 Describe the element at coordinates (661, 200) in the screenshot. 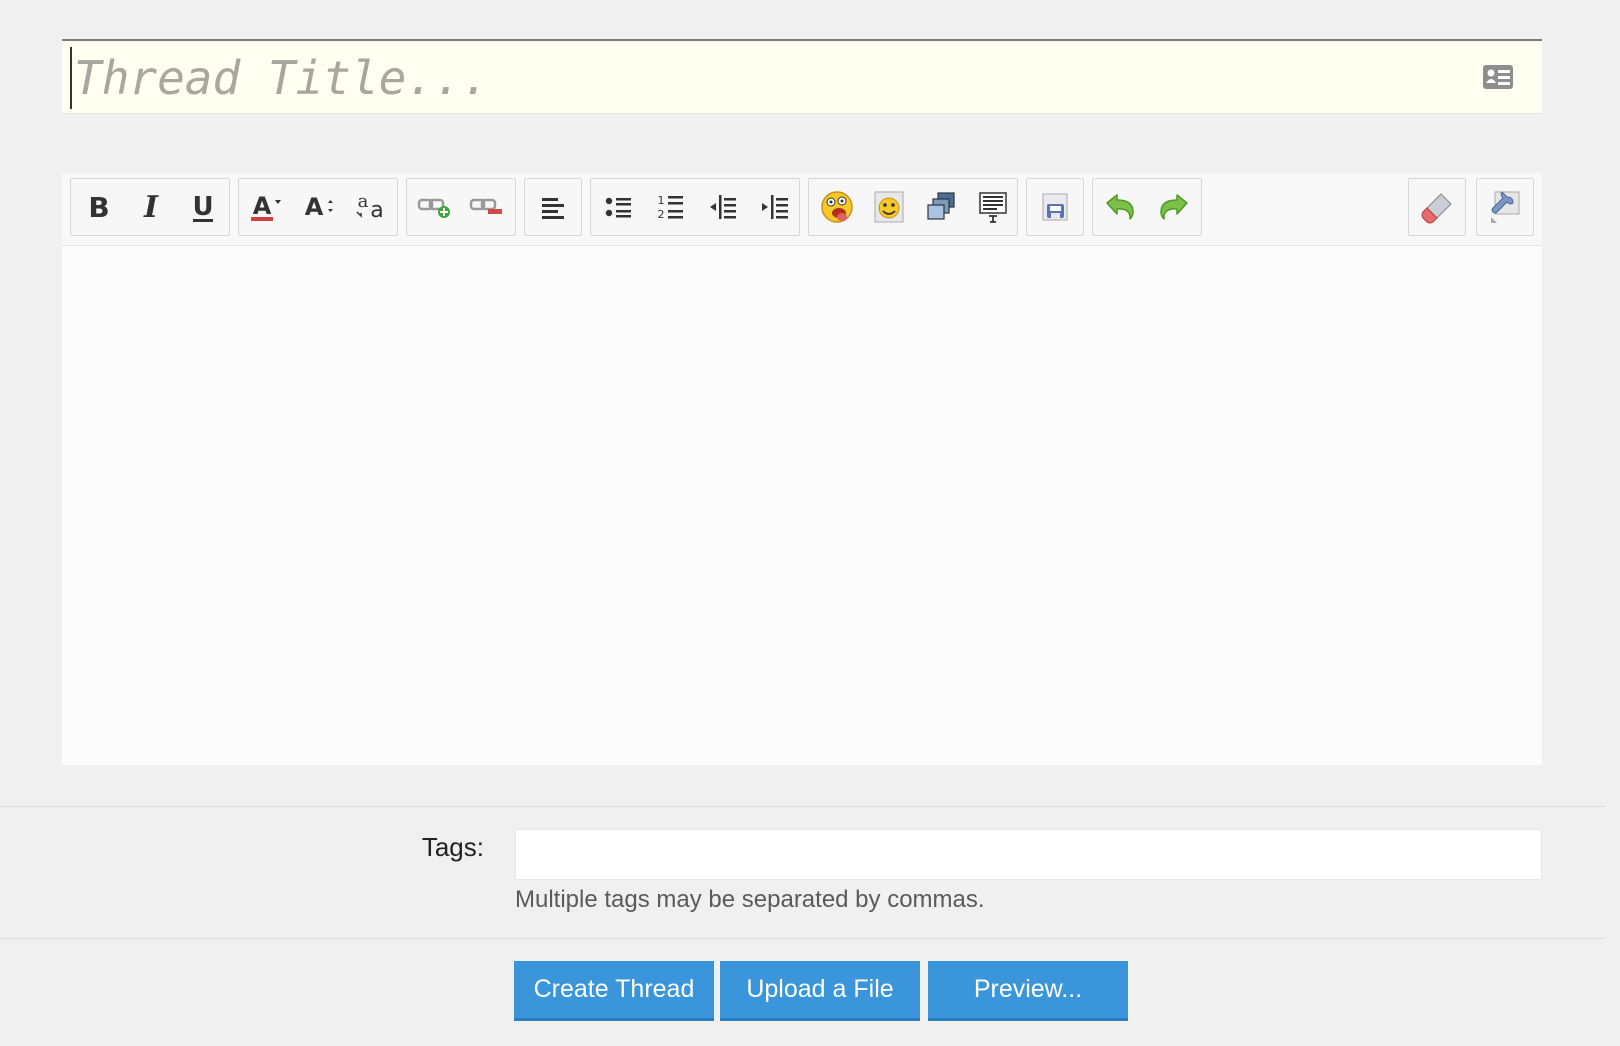

I see `svg-text: 1` at that location.